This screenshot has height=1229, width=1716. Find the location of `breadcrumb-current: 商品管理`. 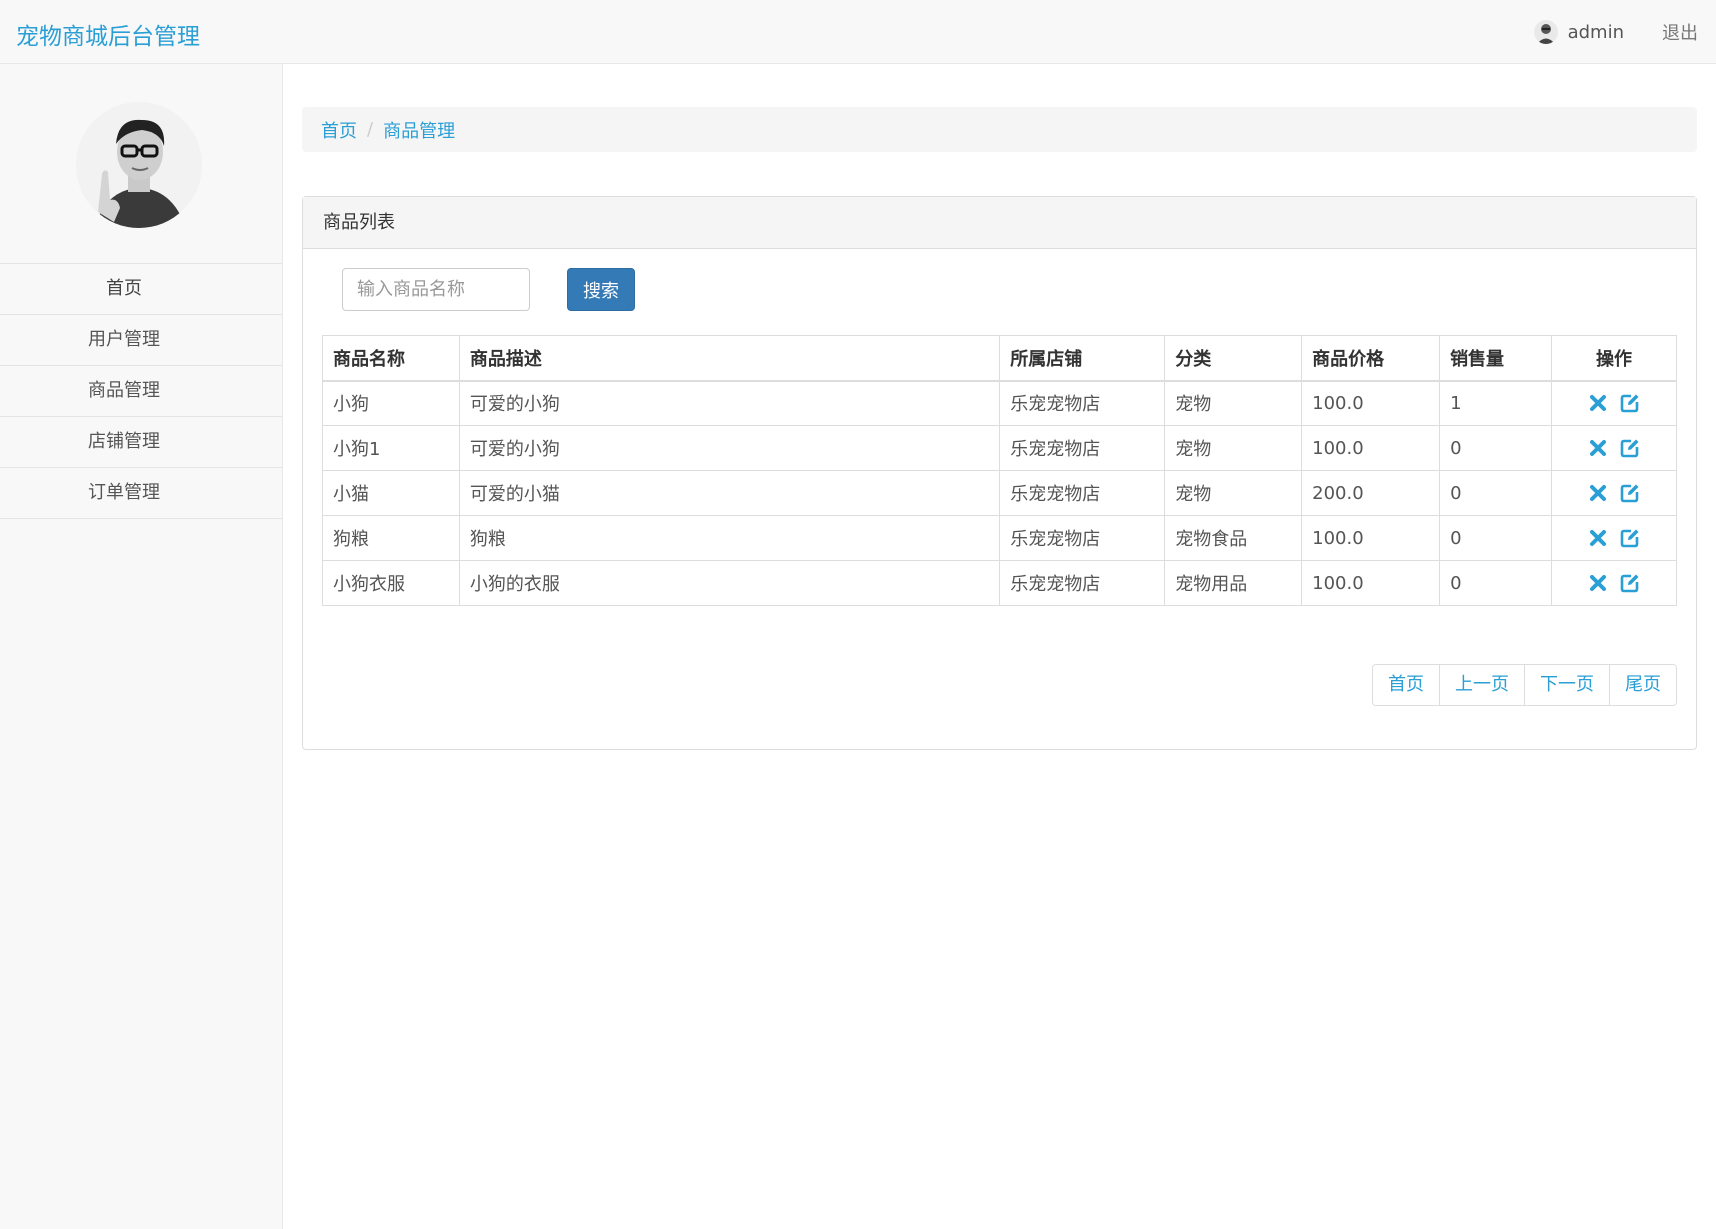

breadcrumb-current: 商品管理 is located at coordinates (419, 130).